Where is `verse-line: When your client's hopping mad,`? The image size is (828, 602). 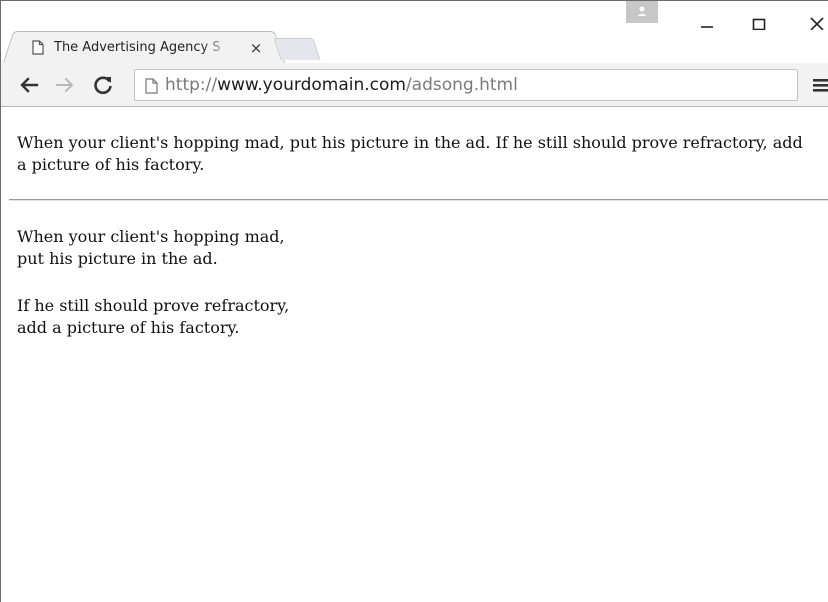 verse-line: When your client's hopping mad, is located at coordinates (151, 236).